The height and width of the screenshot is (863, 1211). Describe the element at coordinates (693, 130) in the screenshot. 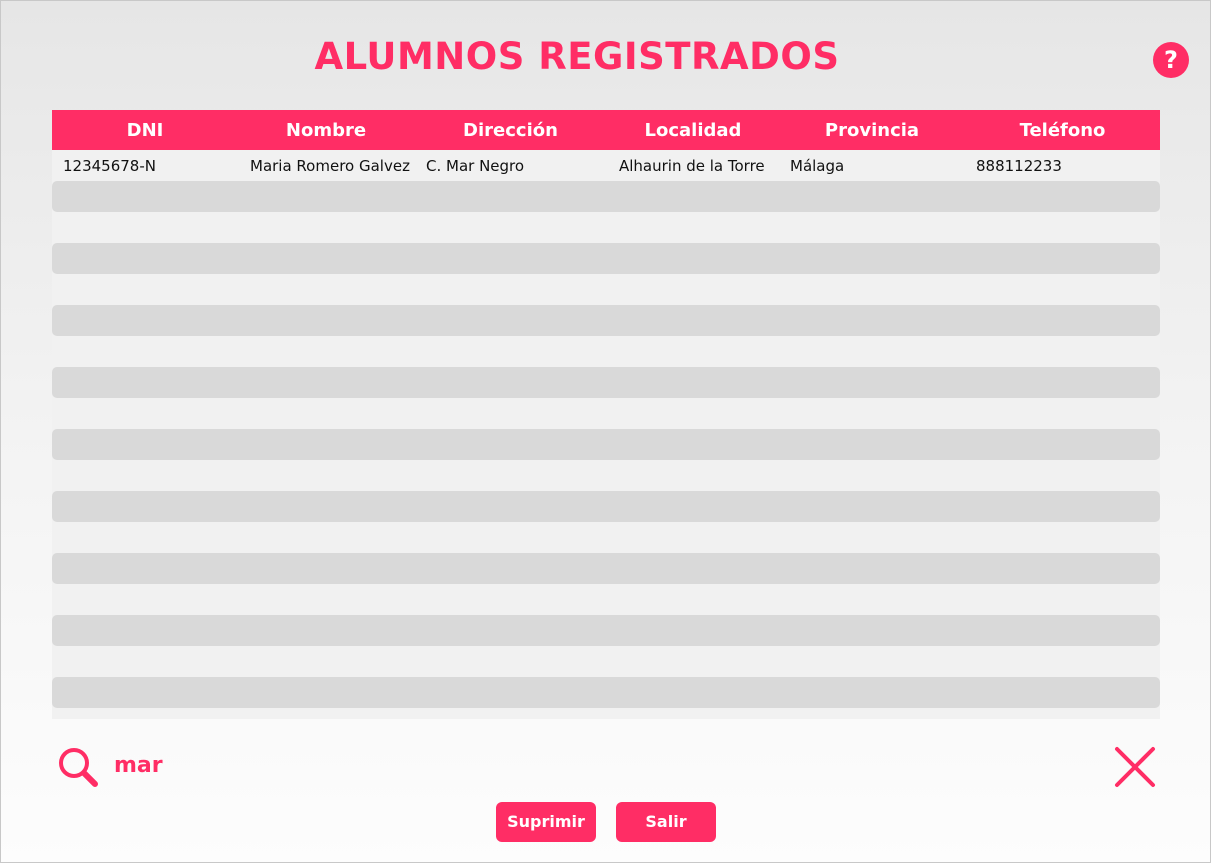

I see `column-header-localidad: Localidad` at that location.